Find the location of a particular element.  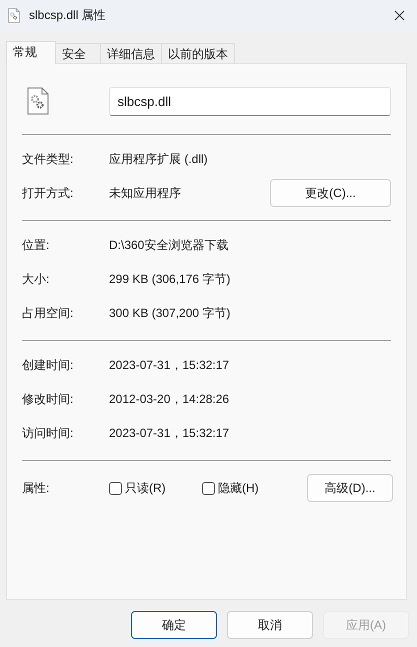

field-label: 创建时间: is located at coordinates (48, 365).